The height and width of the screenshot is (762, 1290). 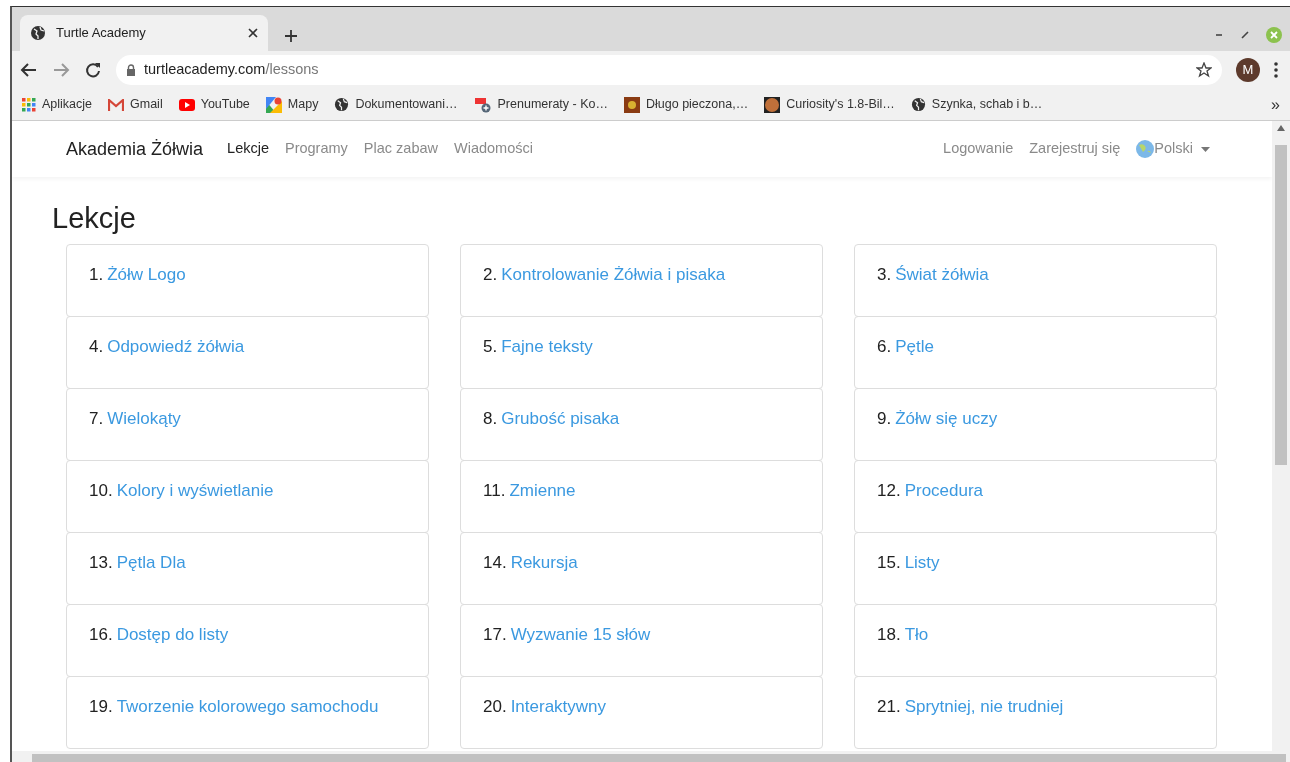 What do you see at coordinates (889, 706) in the screenshot?
I see `lesson-number: 21.` at bounding box center [889, 706].